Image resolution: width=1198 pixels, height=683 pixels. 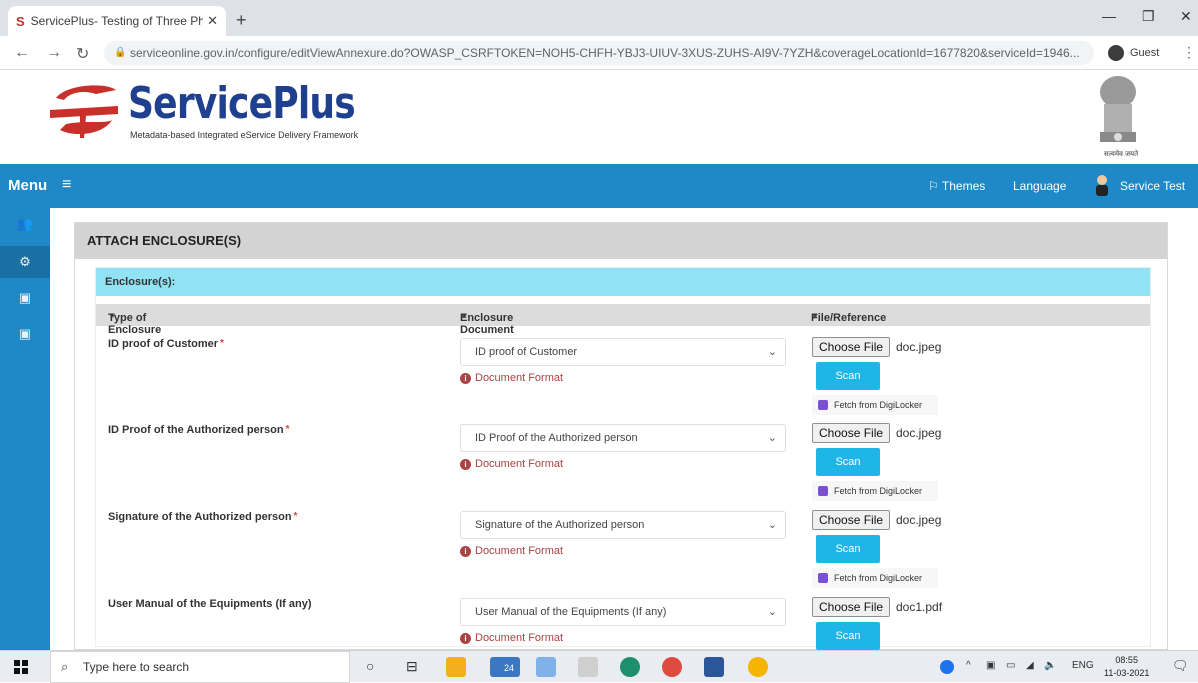 I want to click on enclosure-label-text: ID Proof of the Authorized person, so click(x=196, y=430).